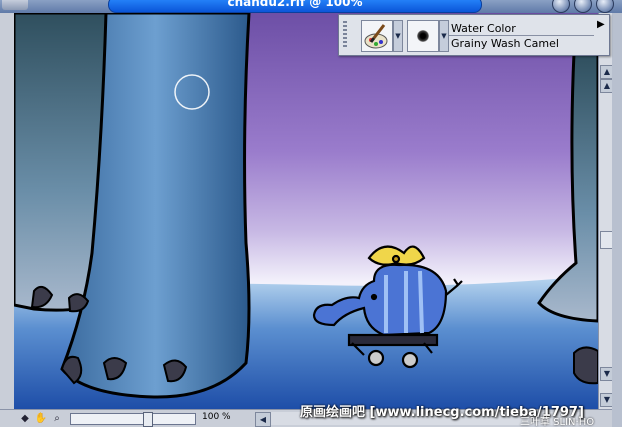 Image resolution: width=622 pixels, height=427 pixels. What do you see at coordinates (557, 422) in the screenshot?
I see `watermark-text-small: 三叶草 SLIN·HO` at bounding box center [557, 422].